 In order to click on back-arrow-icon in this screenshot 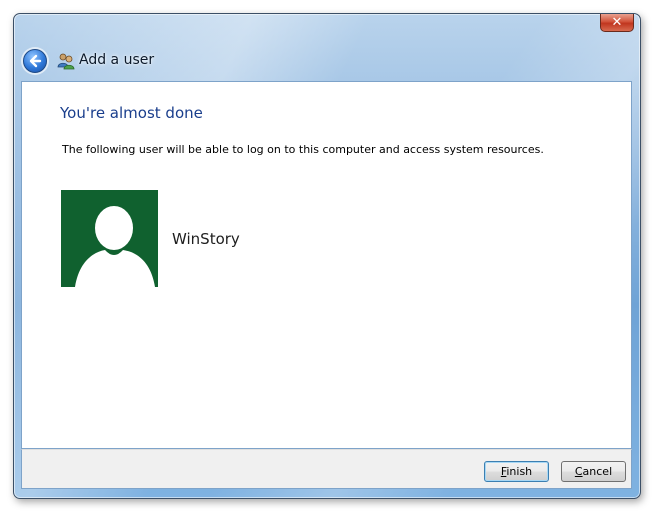, I will do `click(35, 61)`.